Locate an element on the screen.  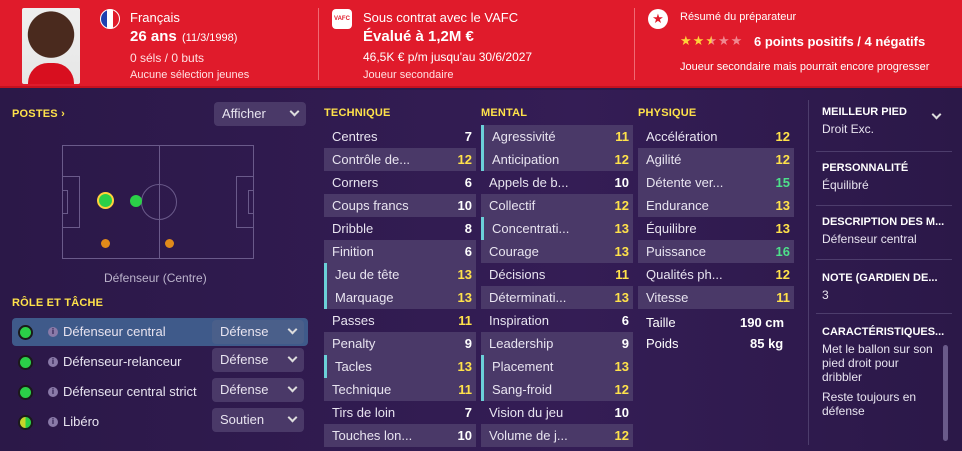
caps: 0 séls / 0 buts is located at coordinates (167, 58).